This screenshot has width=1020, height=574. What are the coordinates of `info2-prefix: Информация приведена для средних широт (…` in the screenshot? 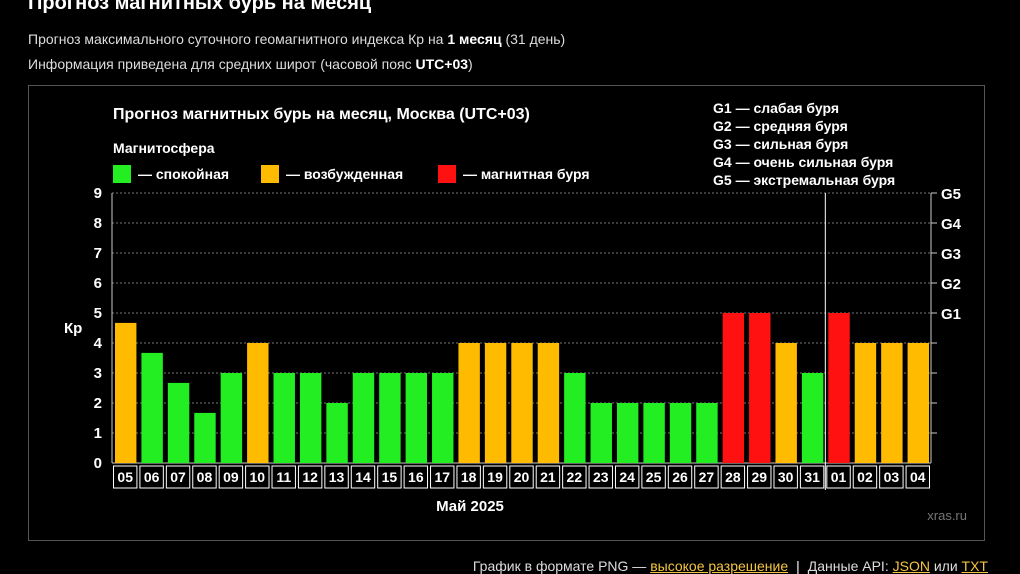 It's located at (222, 64).